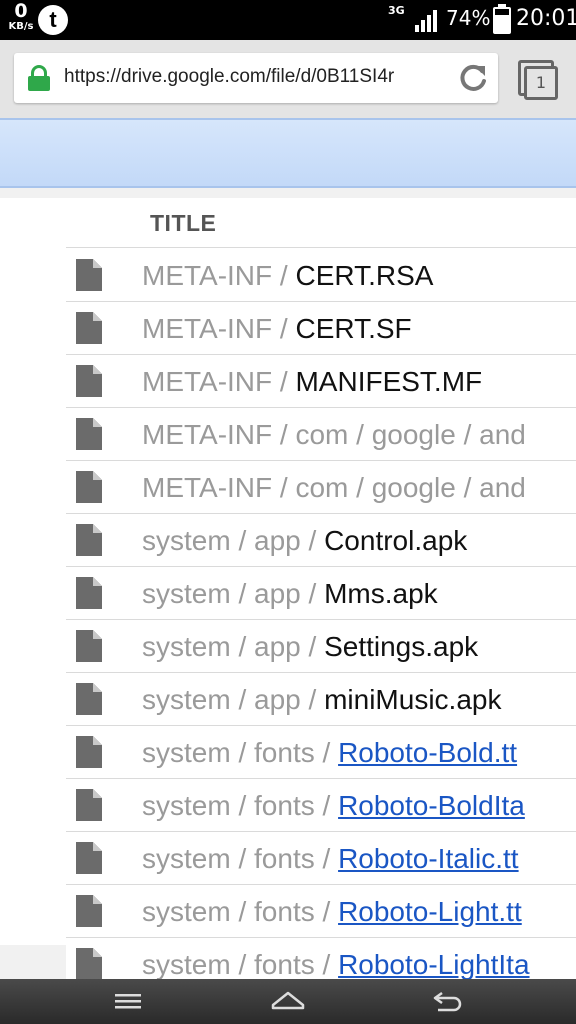  What do you see at coordinates (428, 20) in the screenshot?
I see `signal-icon` at bounding box center [428, 20].